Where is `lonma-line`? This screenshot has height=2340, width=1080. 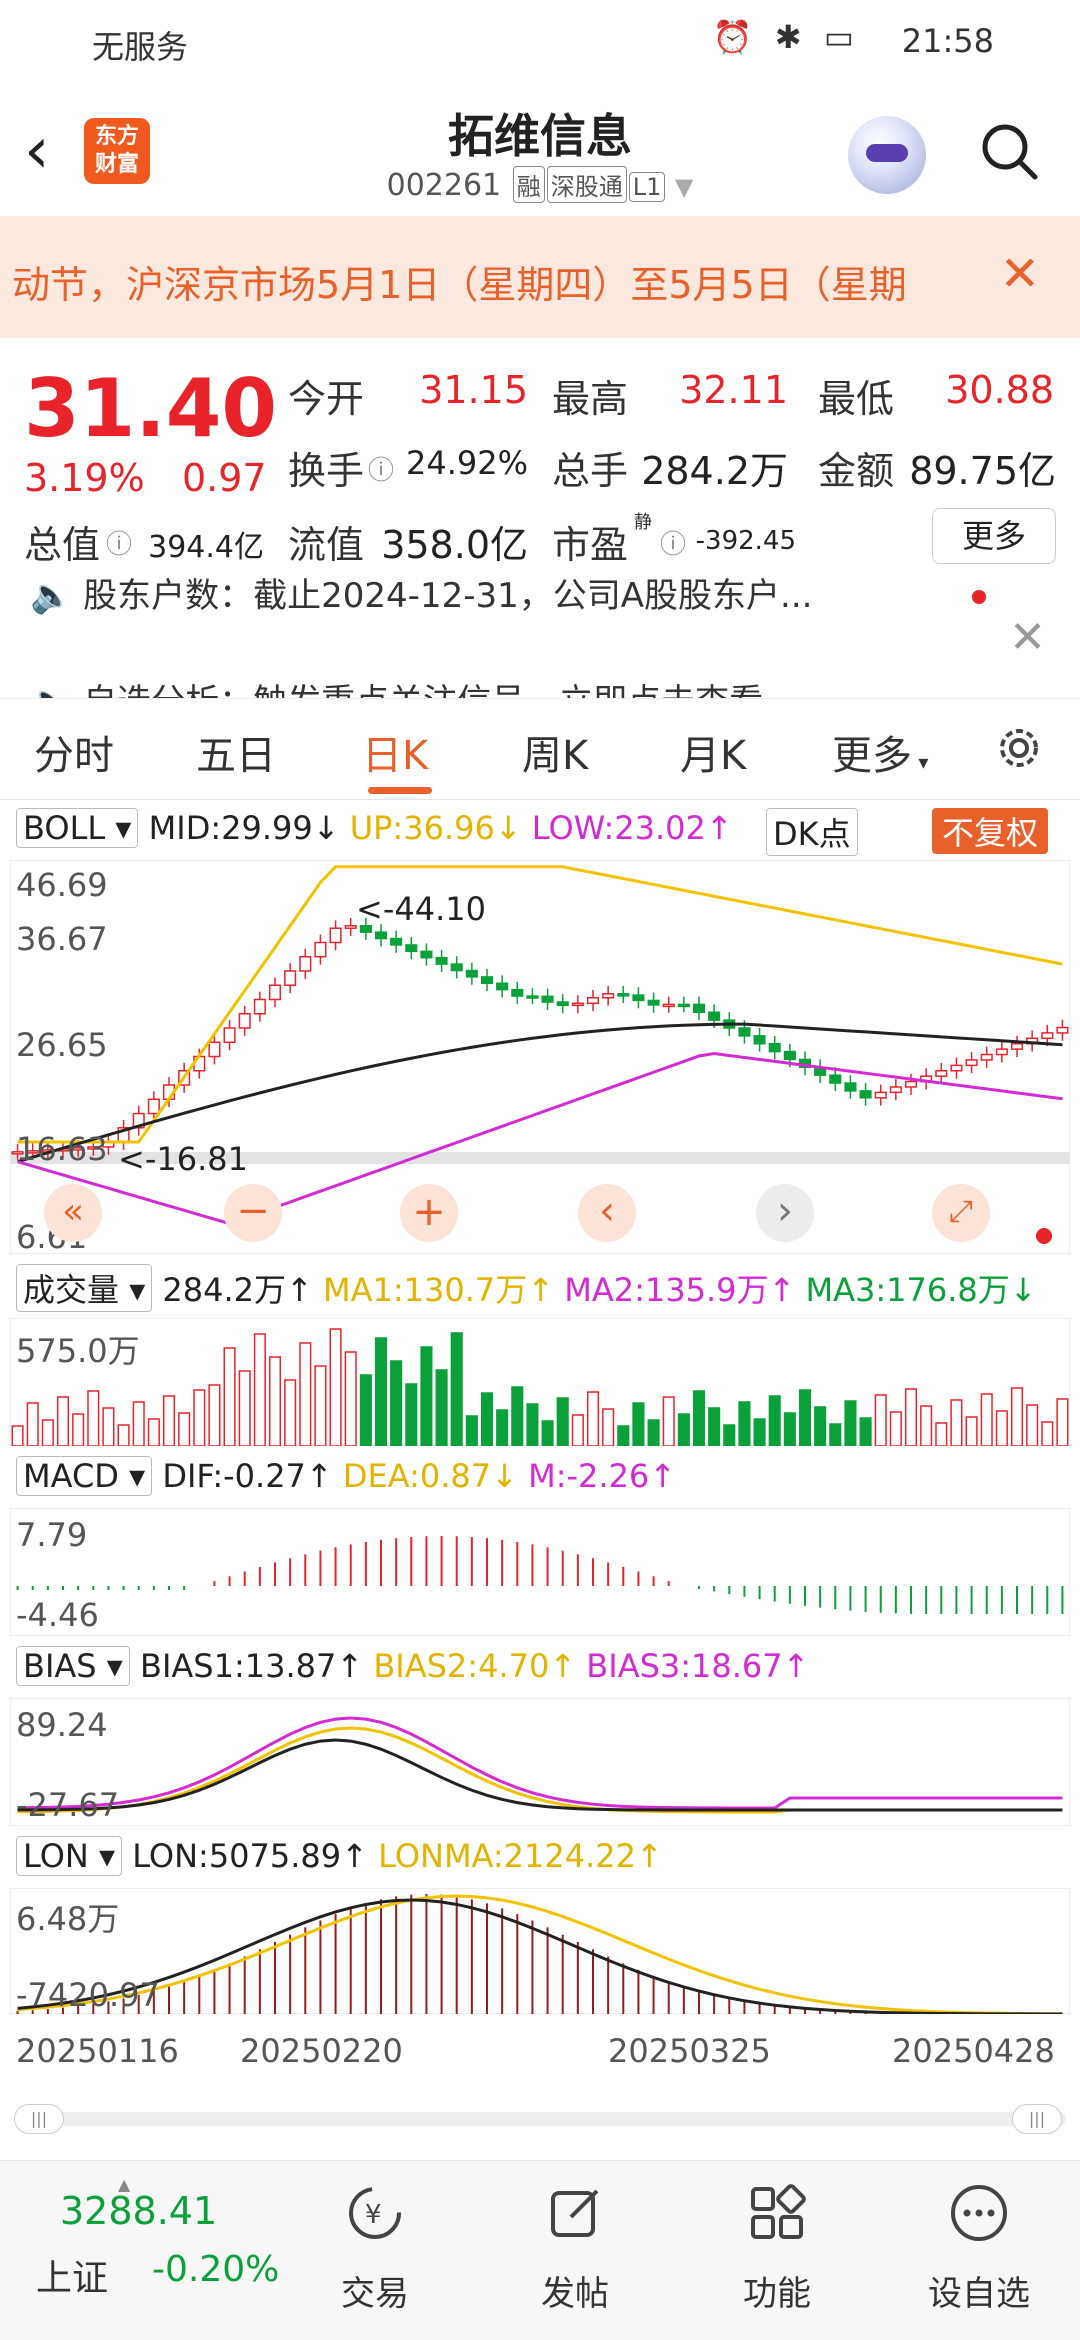
lonma-line is located at coordinates (540, 1954).